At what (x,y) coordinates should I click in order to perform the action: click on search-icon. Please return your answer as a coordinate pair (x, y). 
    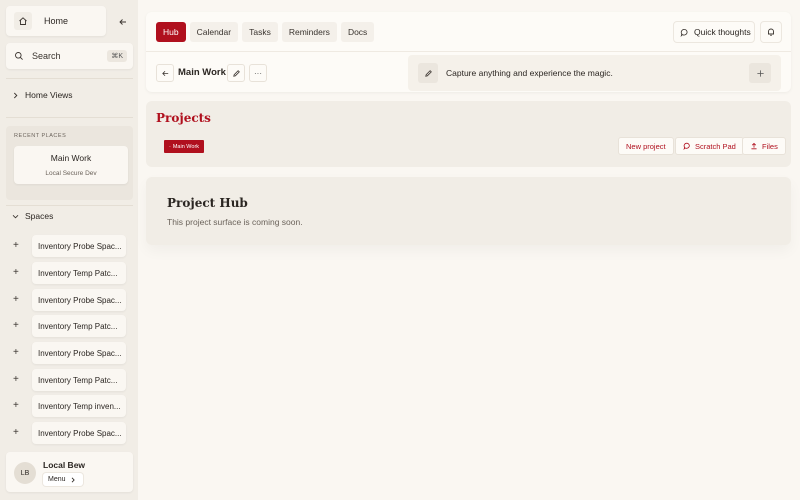
    Looking at the image, I should click on (19, 56).